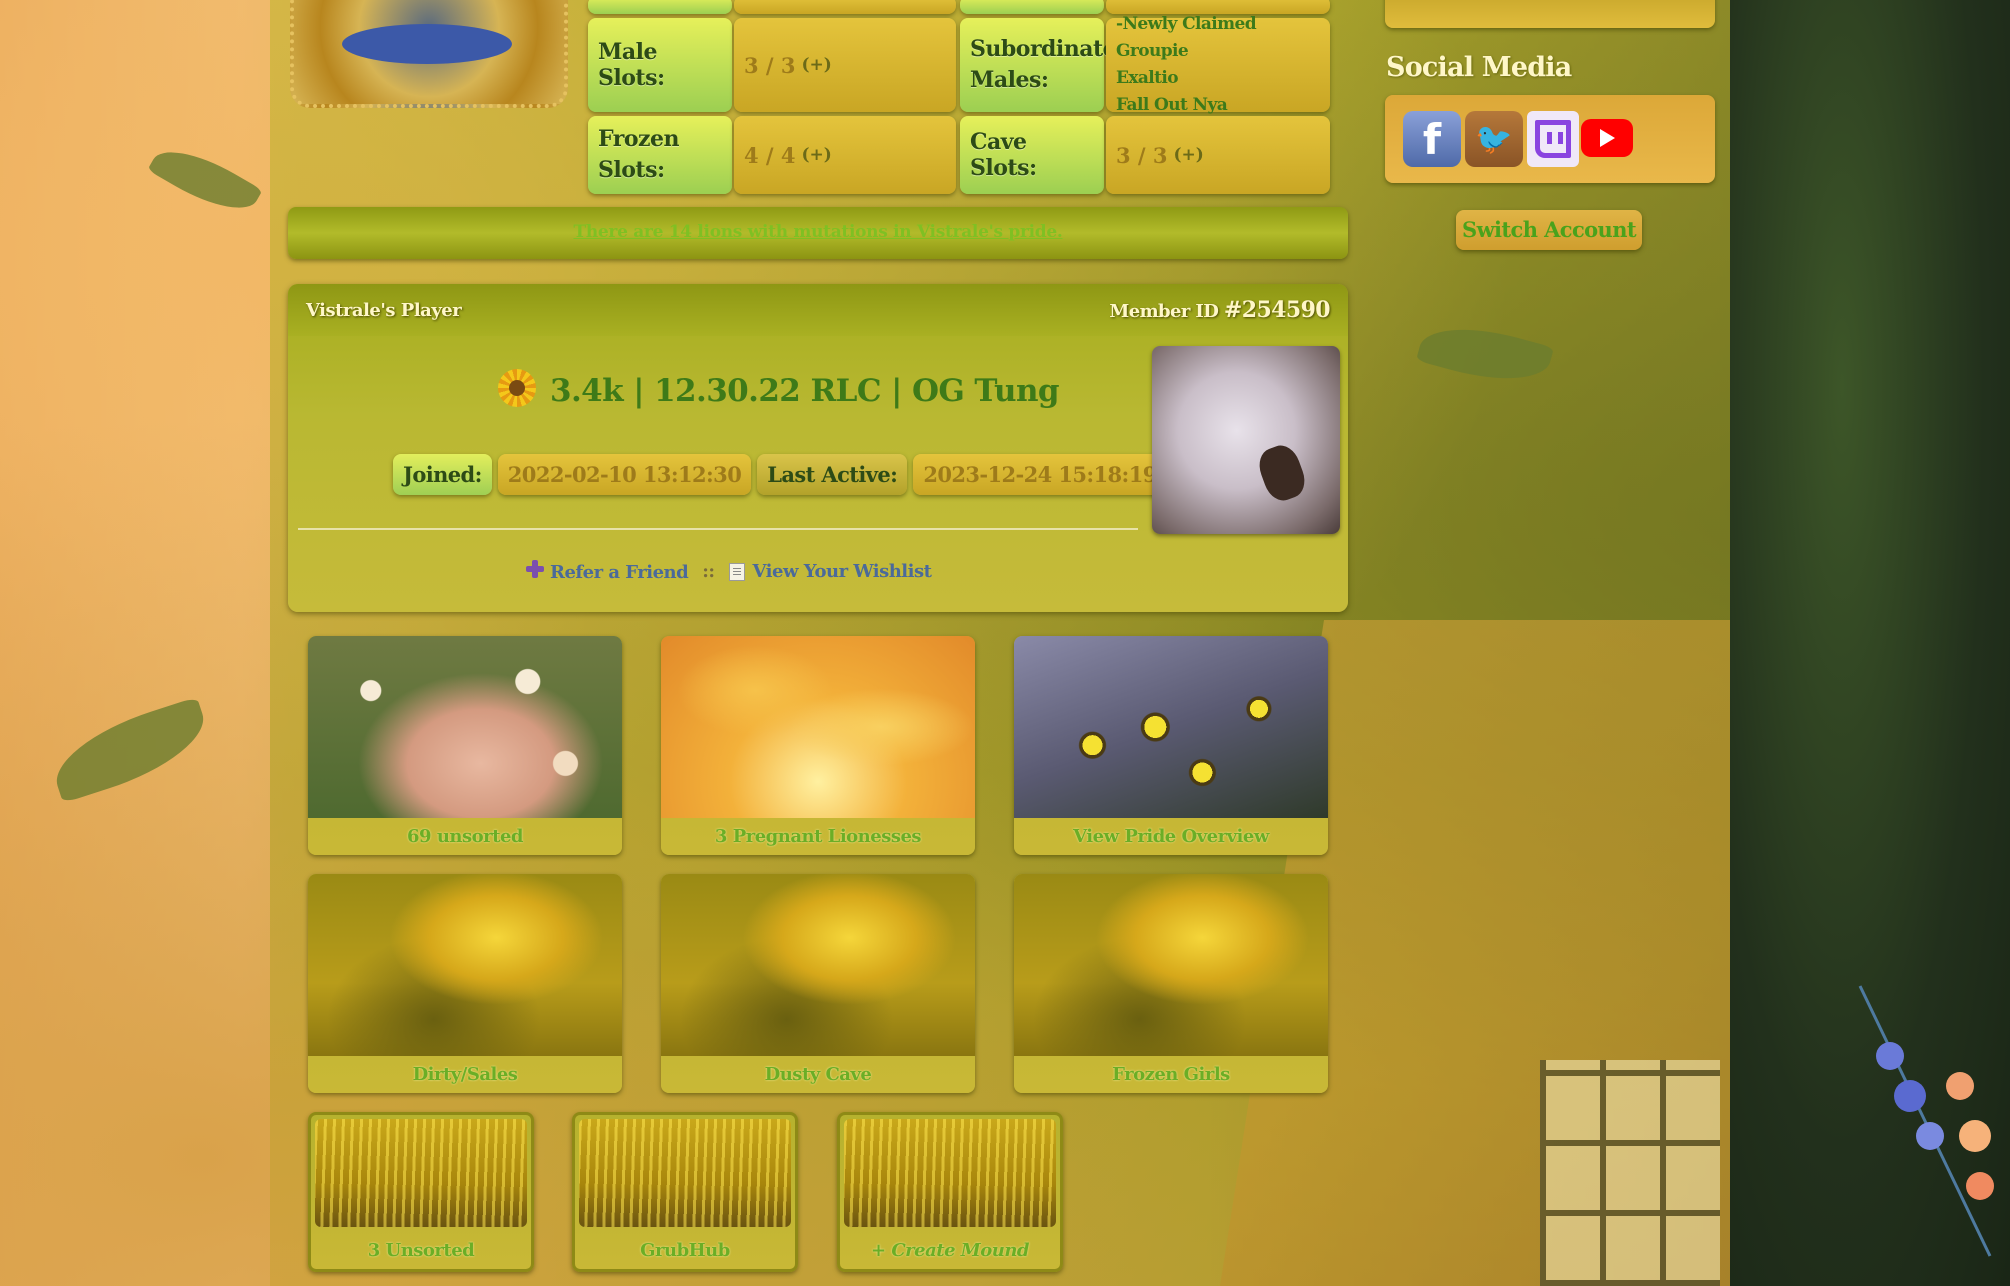 This screenshot has width=2010, height=1286. What do you see at coordinates (1432, 139) in the screenshot?
I see `facebook-icon: f` at bounding box center [1432, 139].